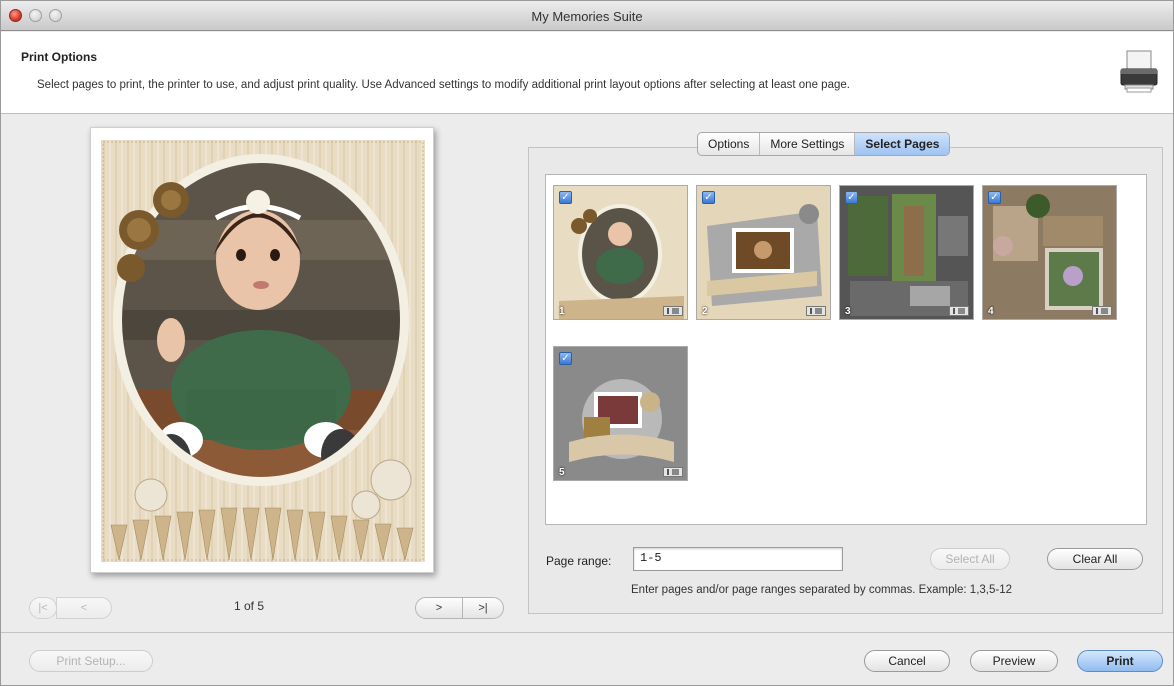 The image size is (1174, 686). I want to click on page-1-thumbnail-image, so click(620, 252).